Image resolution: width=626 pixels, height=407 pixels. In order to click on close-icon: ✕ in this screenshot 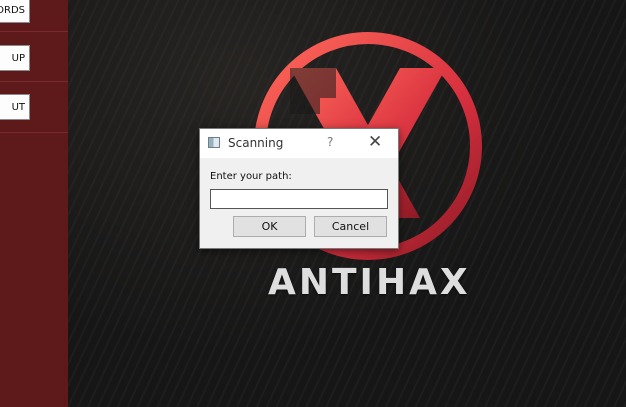, I will do `click(375, 142)`.